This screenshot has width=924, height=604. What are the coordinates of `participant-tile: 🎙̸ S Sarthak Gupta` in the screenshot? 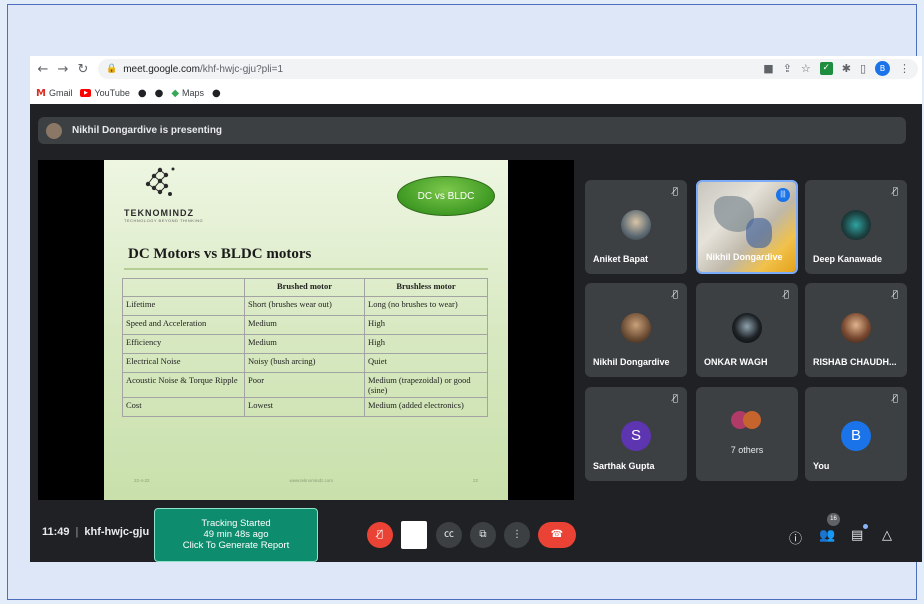 It's located at (636, 434).